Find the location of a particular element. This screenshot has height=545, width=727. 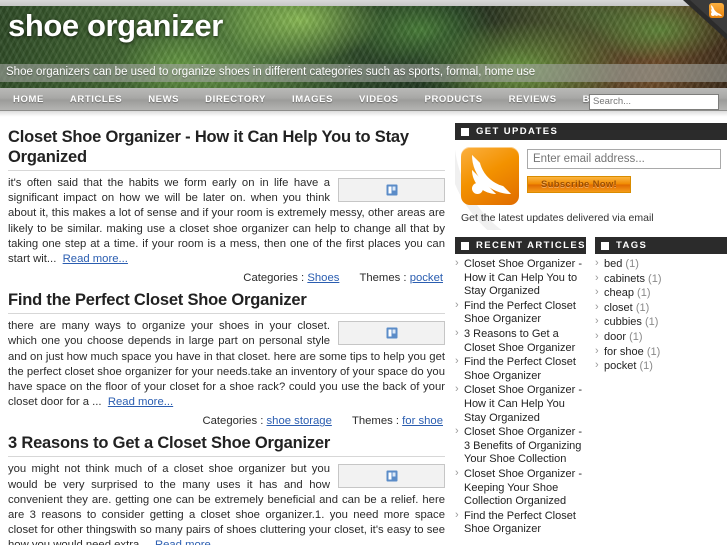

tag-link: for shoe is located at coordinates (624, 352).